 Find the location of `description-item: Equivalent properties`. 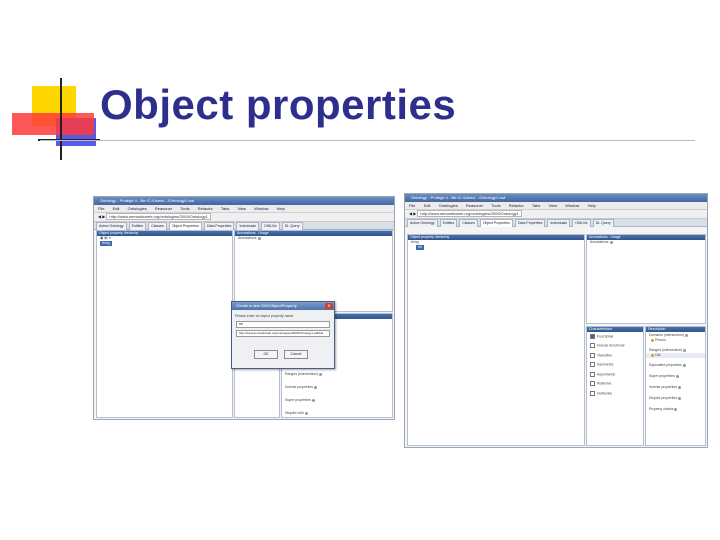

description-item: Equivalent properties is located at coordinates (665, 365).